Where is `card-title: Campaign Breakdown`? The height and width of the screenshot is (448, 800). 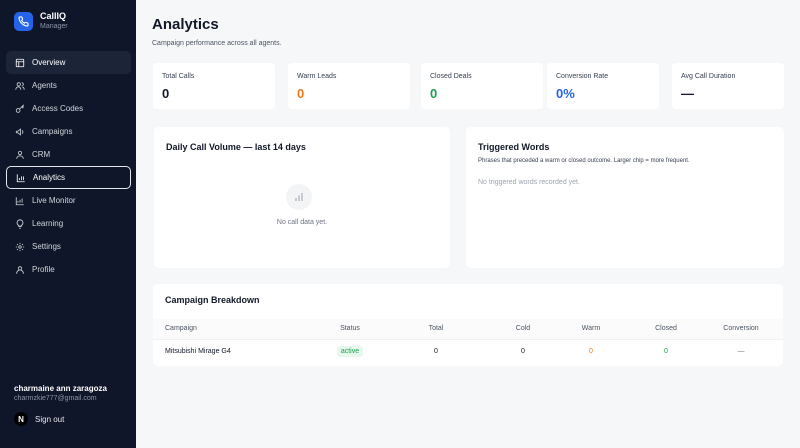 card-title: Campaign Breakdown is located at coordinates (212, 300).